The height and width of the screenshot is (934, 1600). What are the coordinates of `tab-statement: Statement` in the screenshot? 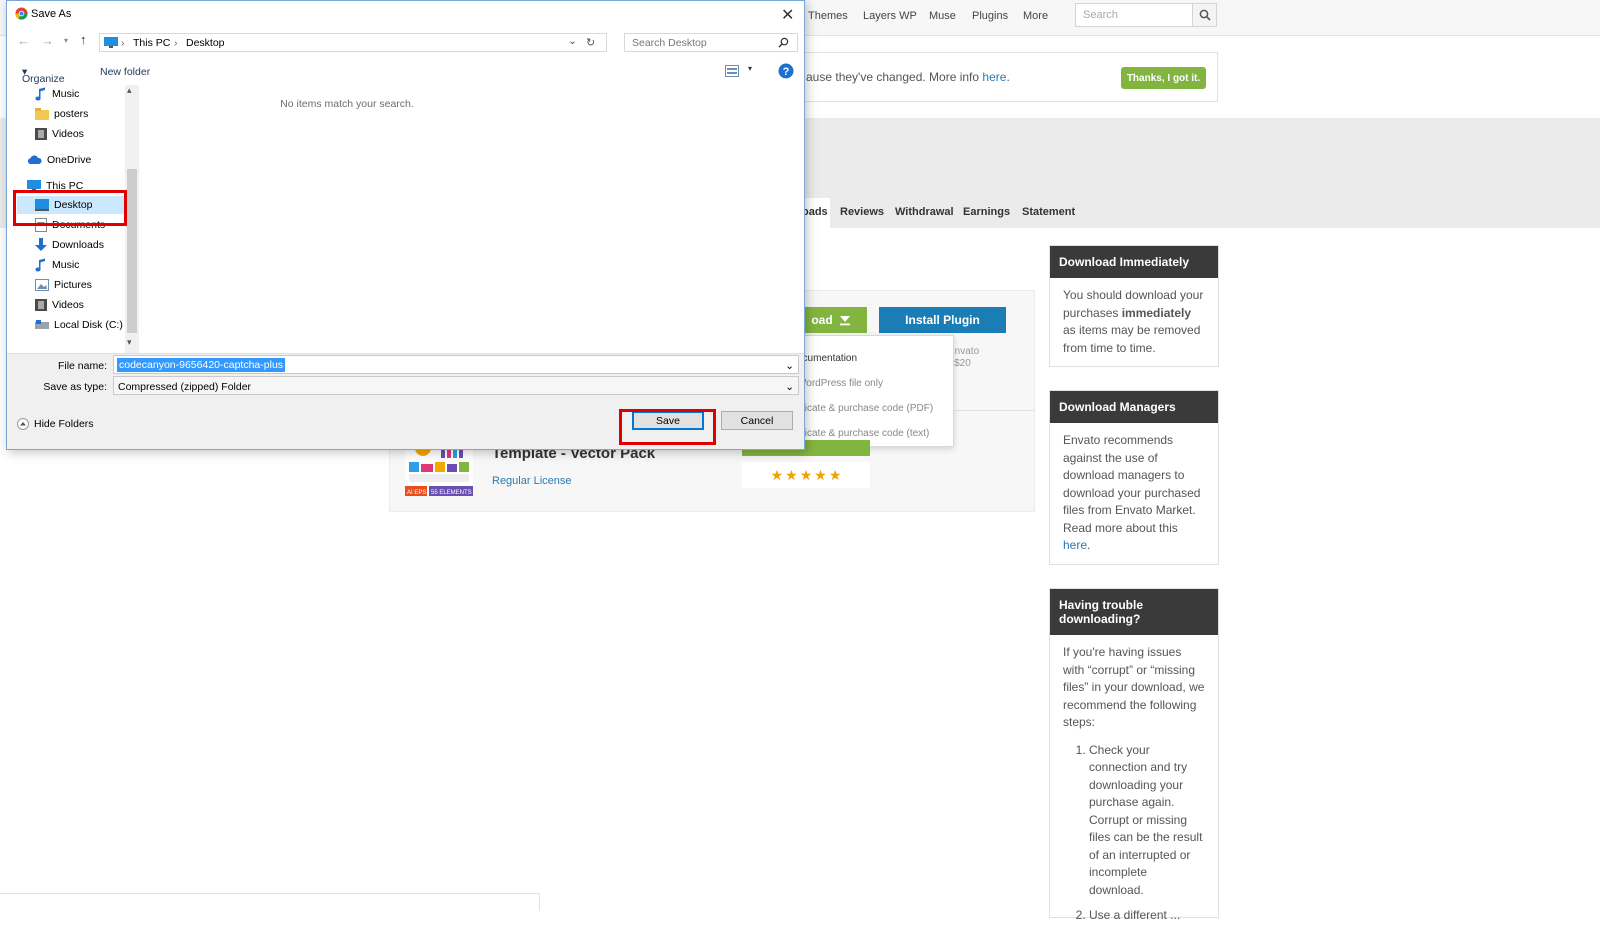 It's located at (1048, 212).